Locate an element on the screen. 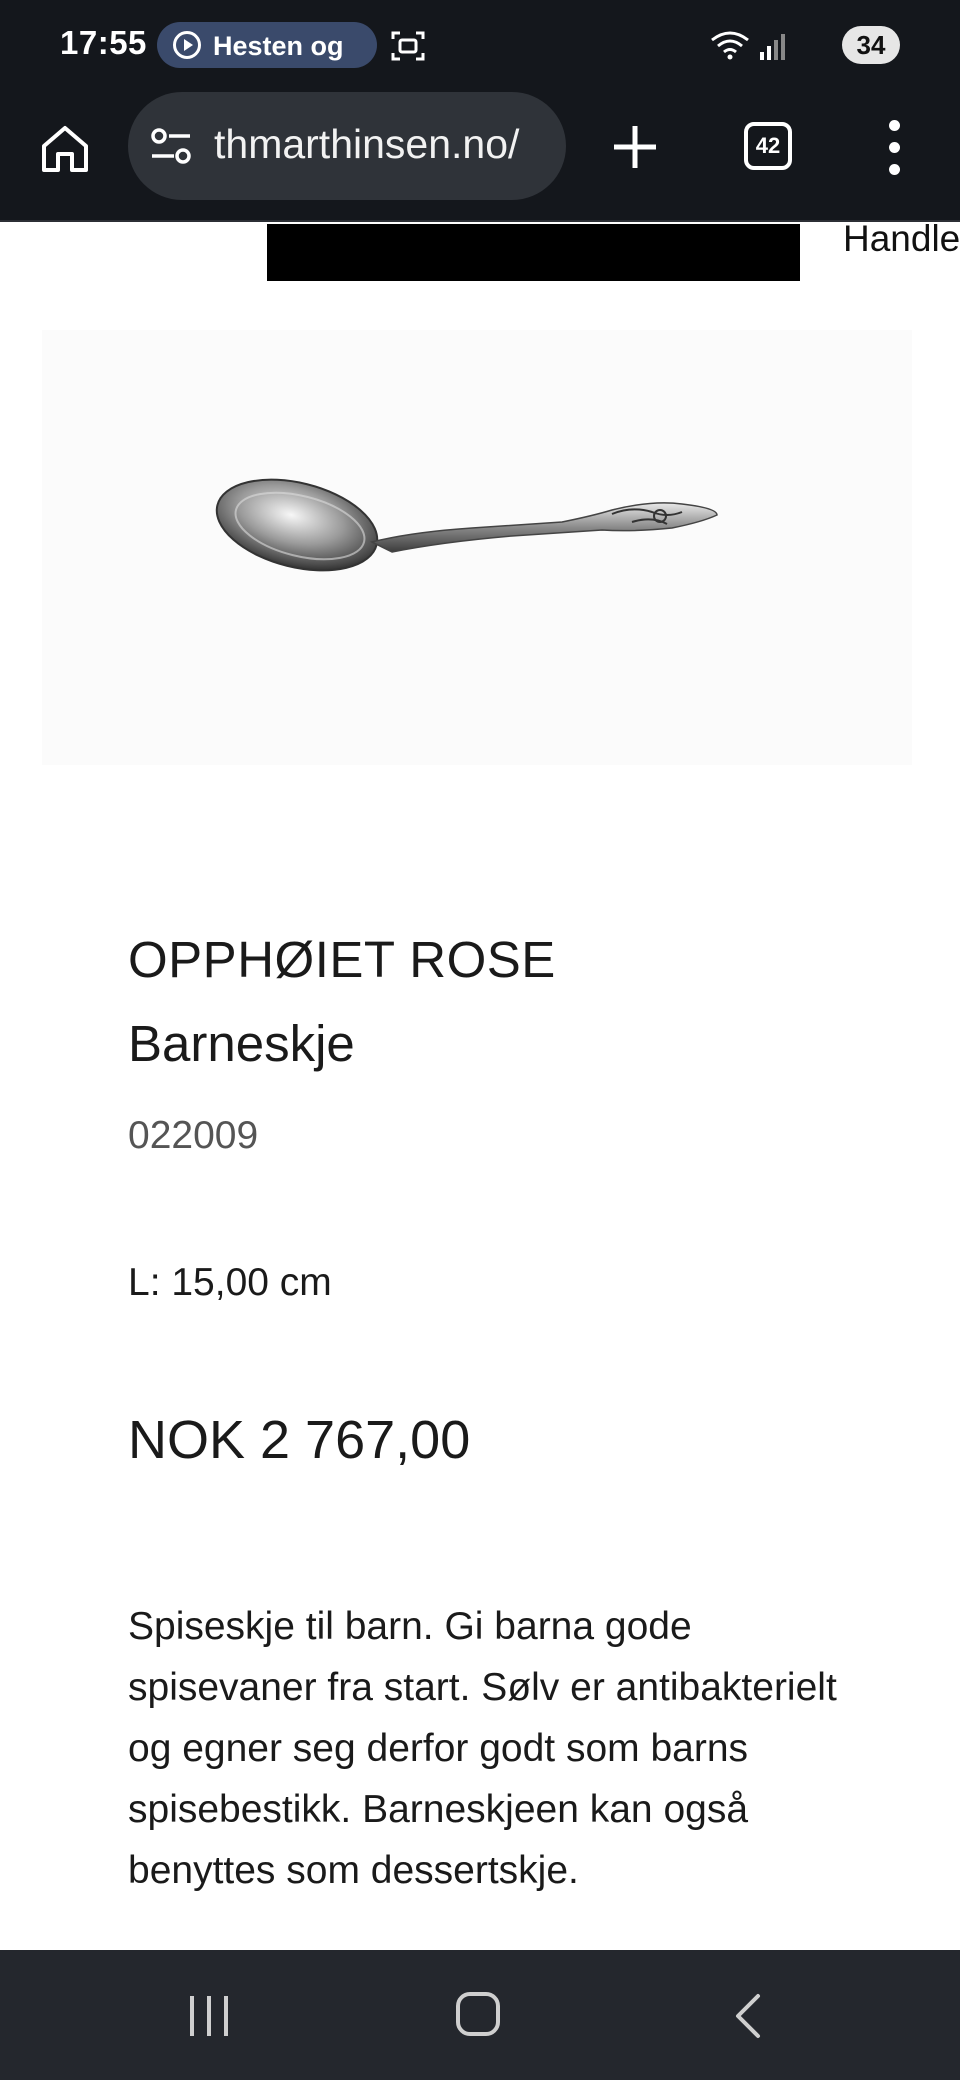 The height and width of the screenshot is (2080, 960). product-length: L: 15,00 cm is located at coordinates (230, 1282).